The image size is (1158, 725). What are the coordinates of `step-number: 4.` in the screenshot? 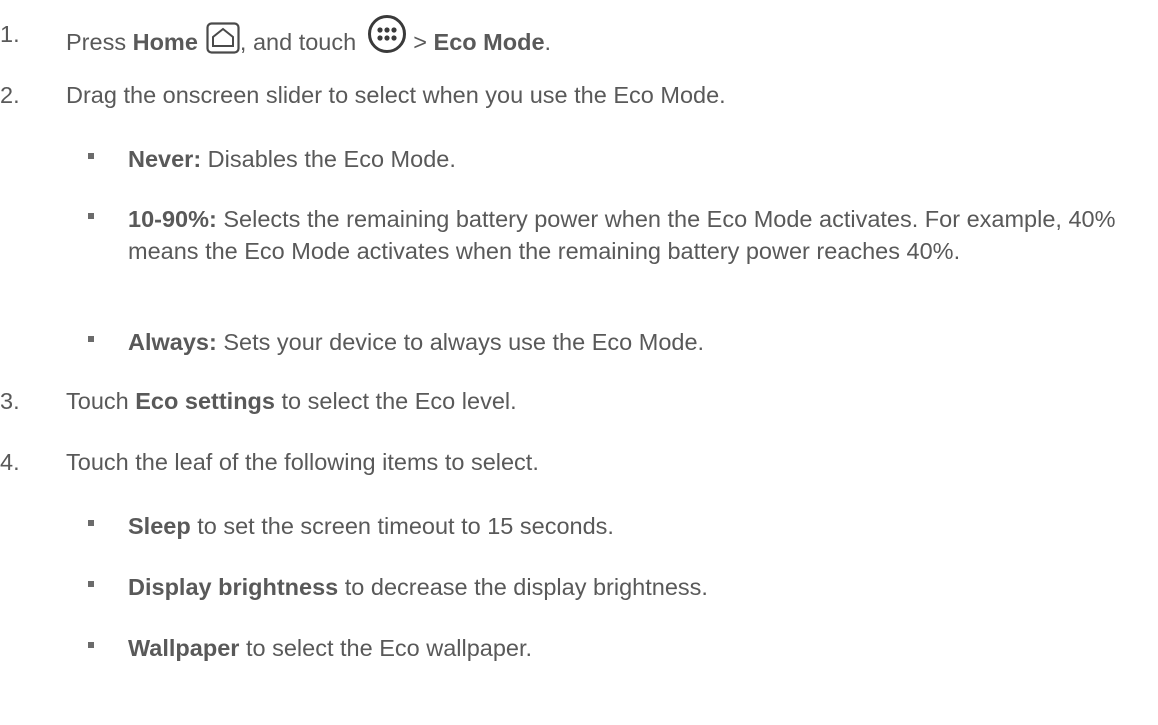 It's located at (10, 462).